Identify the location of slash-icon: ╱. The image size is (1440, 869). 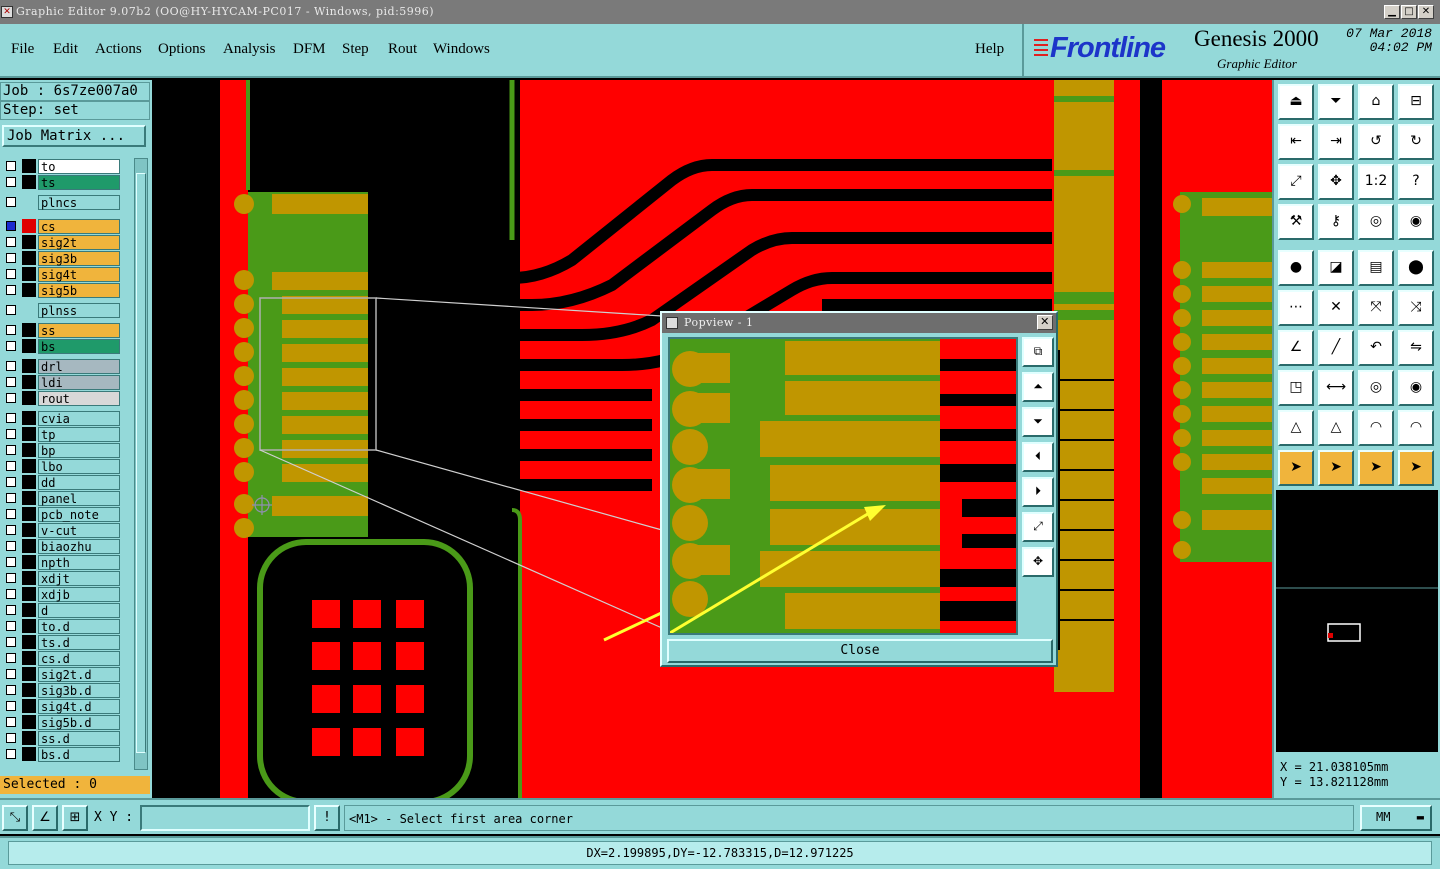
(1336, 348).